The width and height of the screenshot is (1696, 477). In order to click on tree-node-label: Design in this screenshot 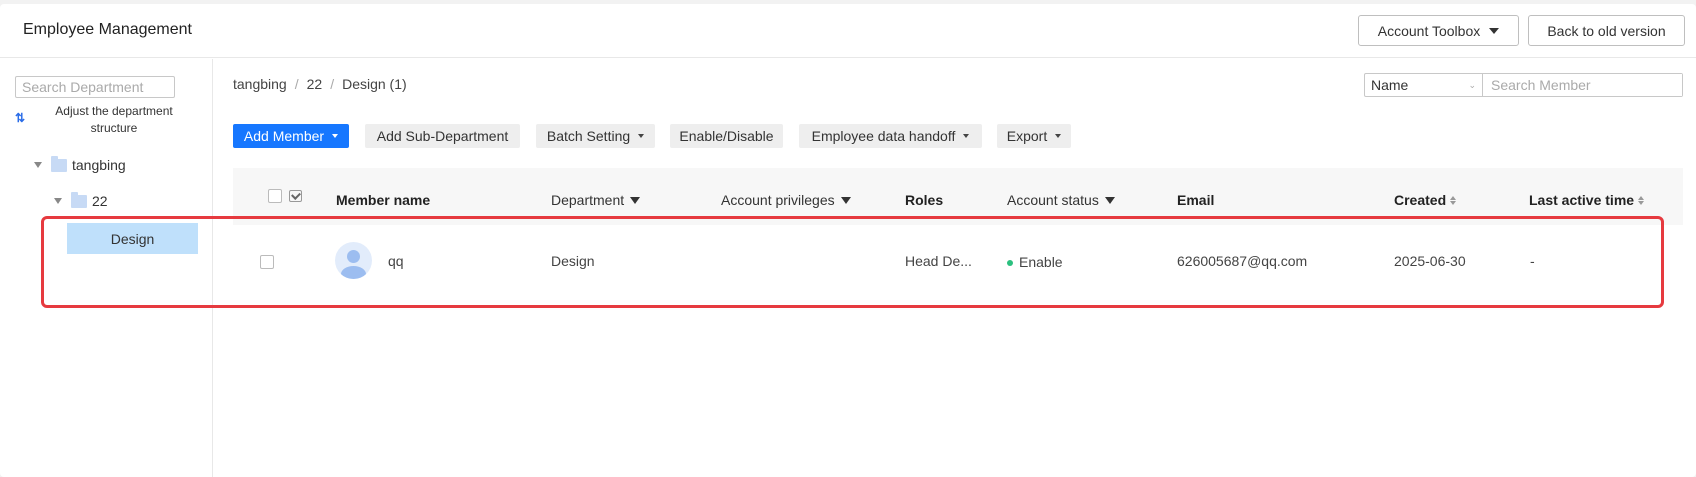, I will do `click(132, 238)`.